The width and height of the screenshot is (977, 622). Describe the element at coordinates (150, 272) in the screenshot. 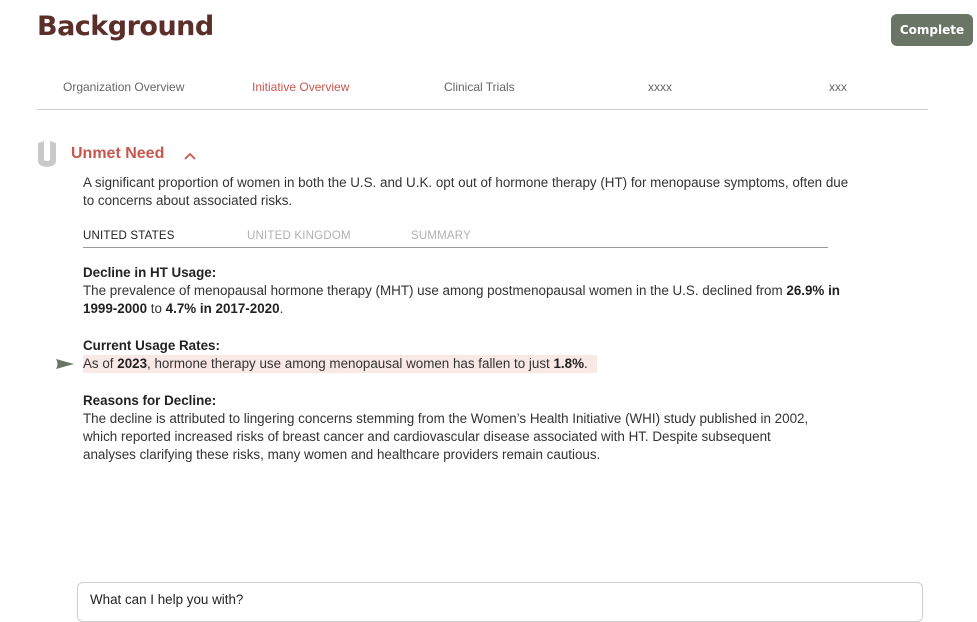

I see `decline-heading: Decline in HT Usage:` at that location.